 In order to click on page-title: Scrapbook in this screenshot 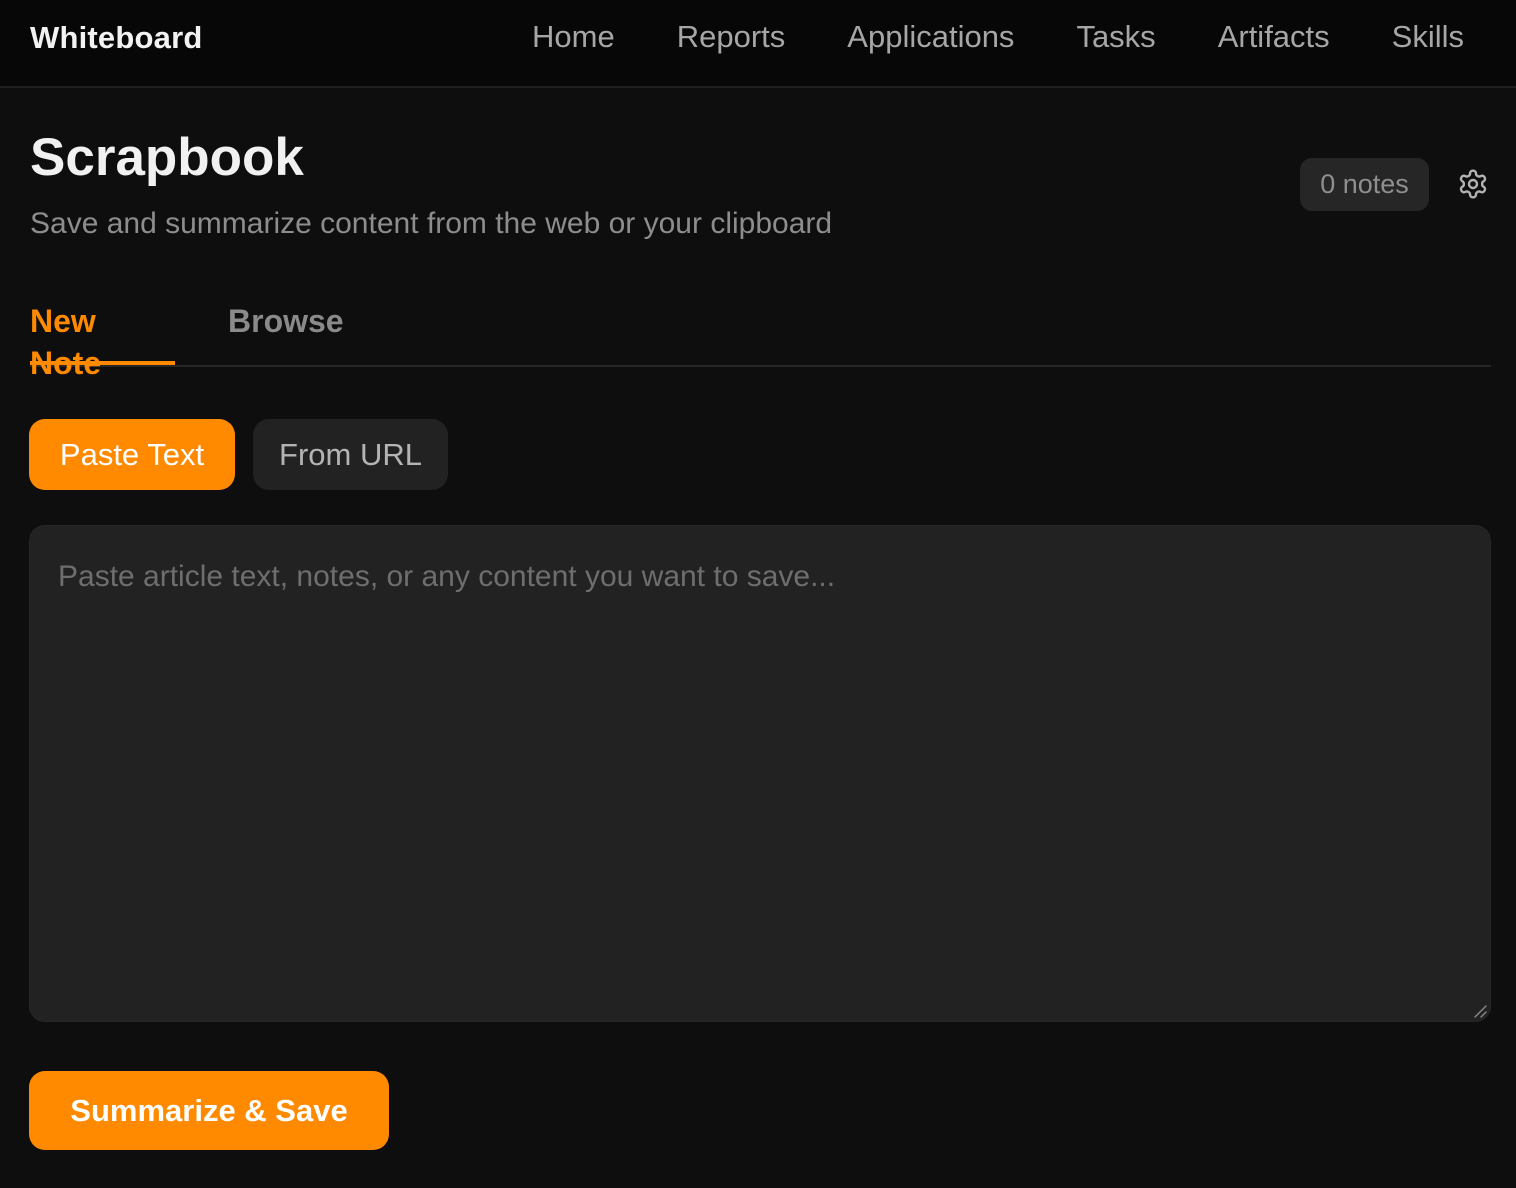, I will do `click(167, 157)`.